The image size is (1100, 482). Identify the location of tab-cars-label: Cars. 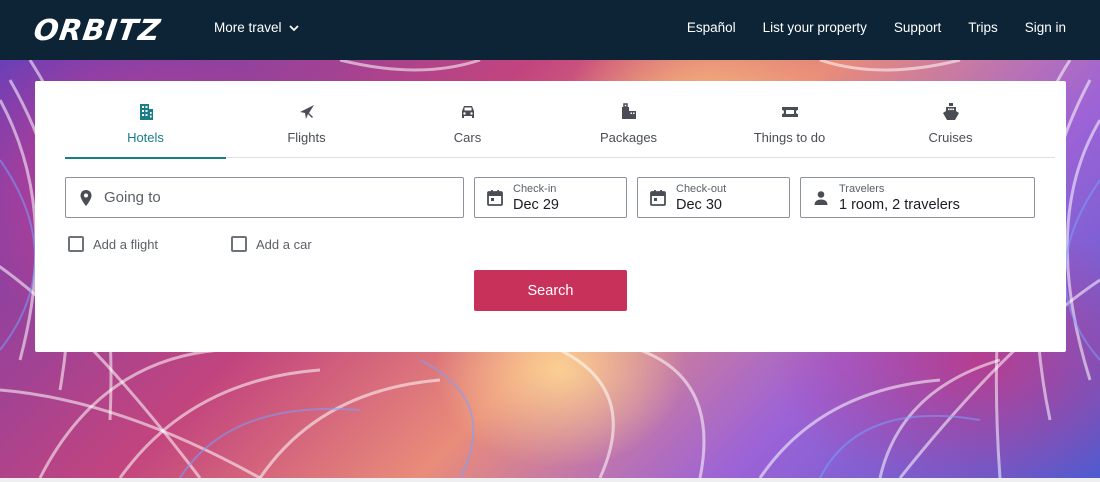
(467, 137).